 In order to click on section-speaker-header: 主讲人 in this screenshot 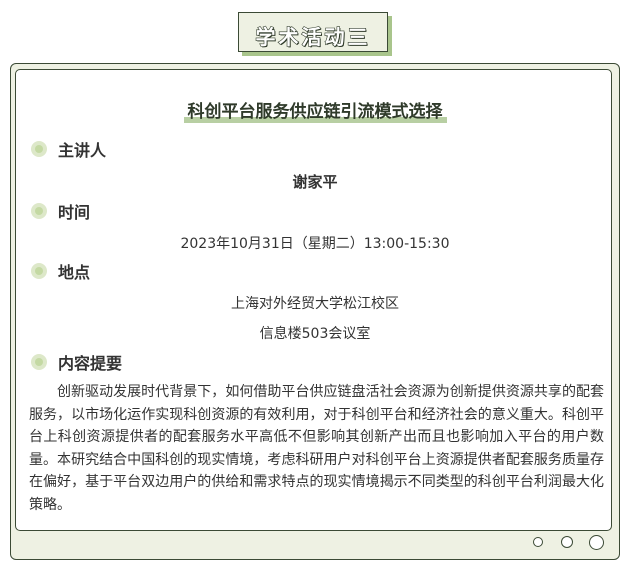, I will do `click(69, 149)`.